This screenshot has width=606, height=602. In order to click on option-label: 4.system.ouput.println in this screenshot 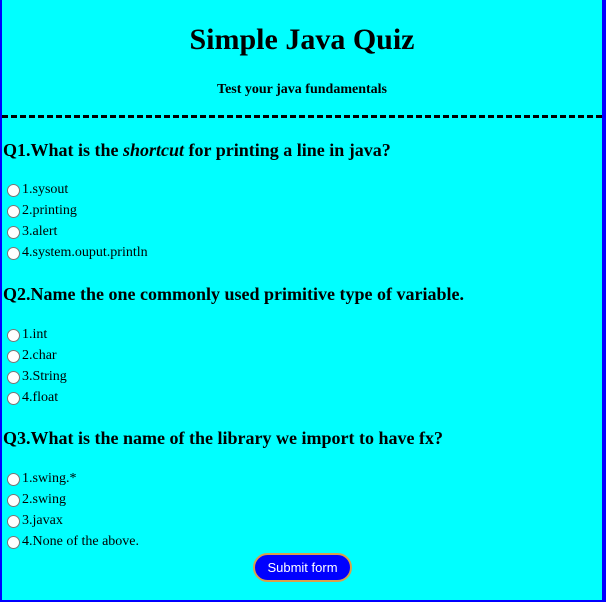, I will do `click(85, 252)`.